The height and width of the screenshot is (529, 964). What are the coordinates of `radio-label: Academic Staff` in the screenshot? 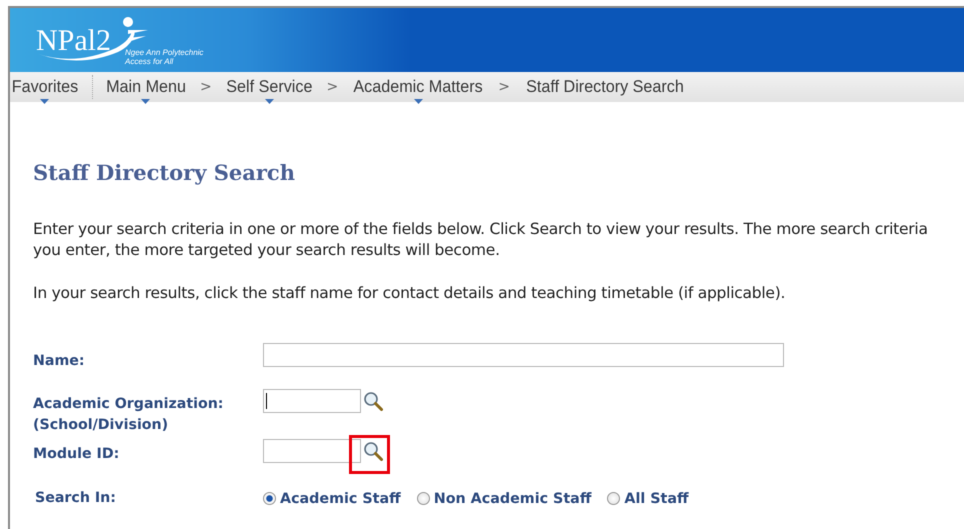 It's located at (340, 498).